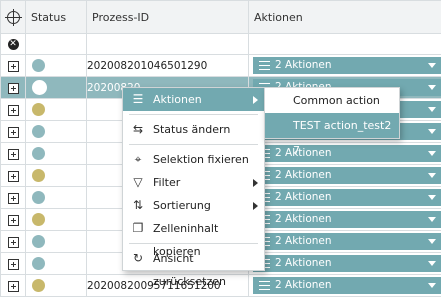  I want to click on menu-item-selektion-fixieren: ⌖ Selektion fixieren, so click(193, 159).